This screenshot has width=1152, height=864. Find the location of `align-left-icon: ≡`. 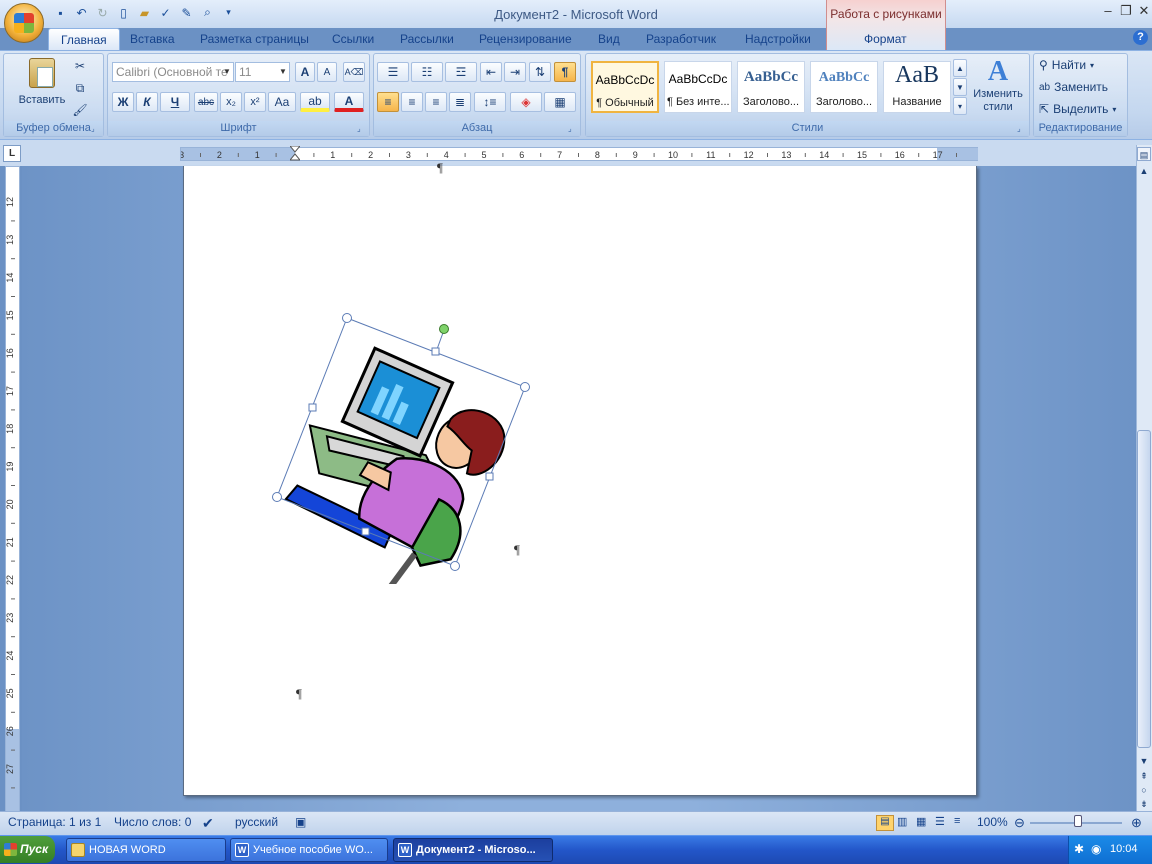

align-left-icon: ≡ is located at coordinates (388, 102).